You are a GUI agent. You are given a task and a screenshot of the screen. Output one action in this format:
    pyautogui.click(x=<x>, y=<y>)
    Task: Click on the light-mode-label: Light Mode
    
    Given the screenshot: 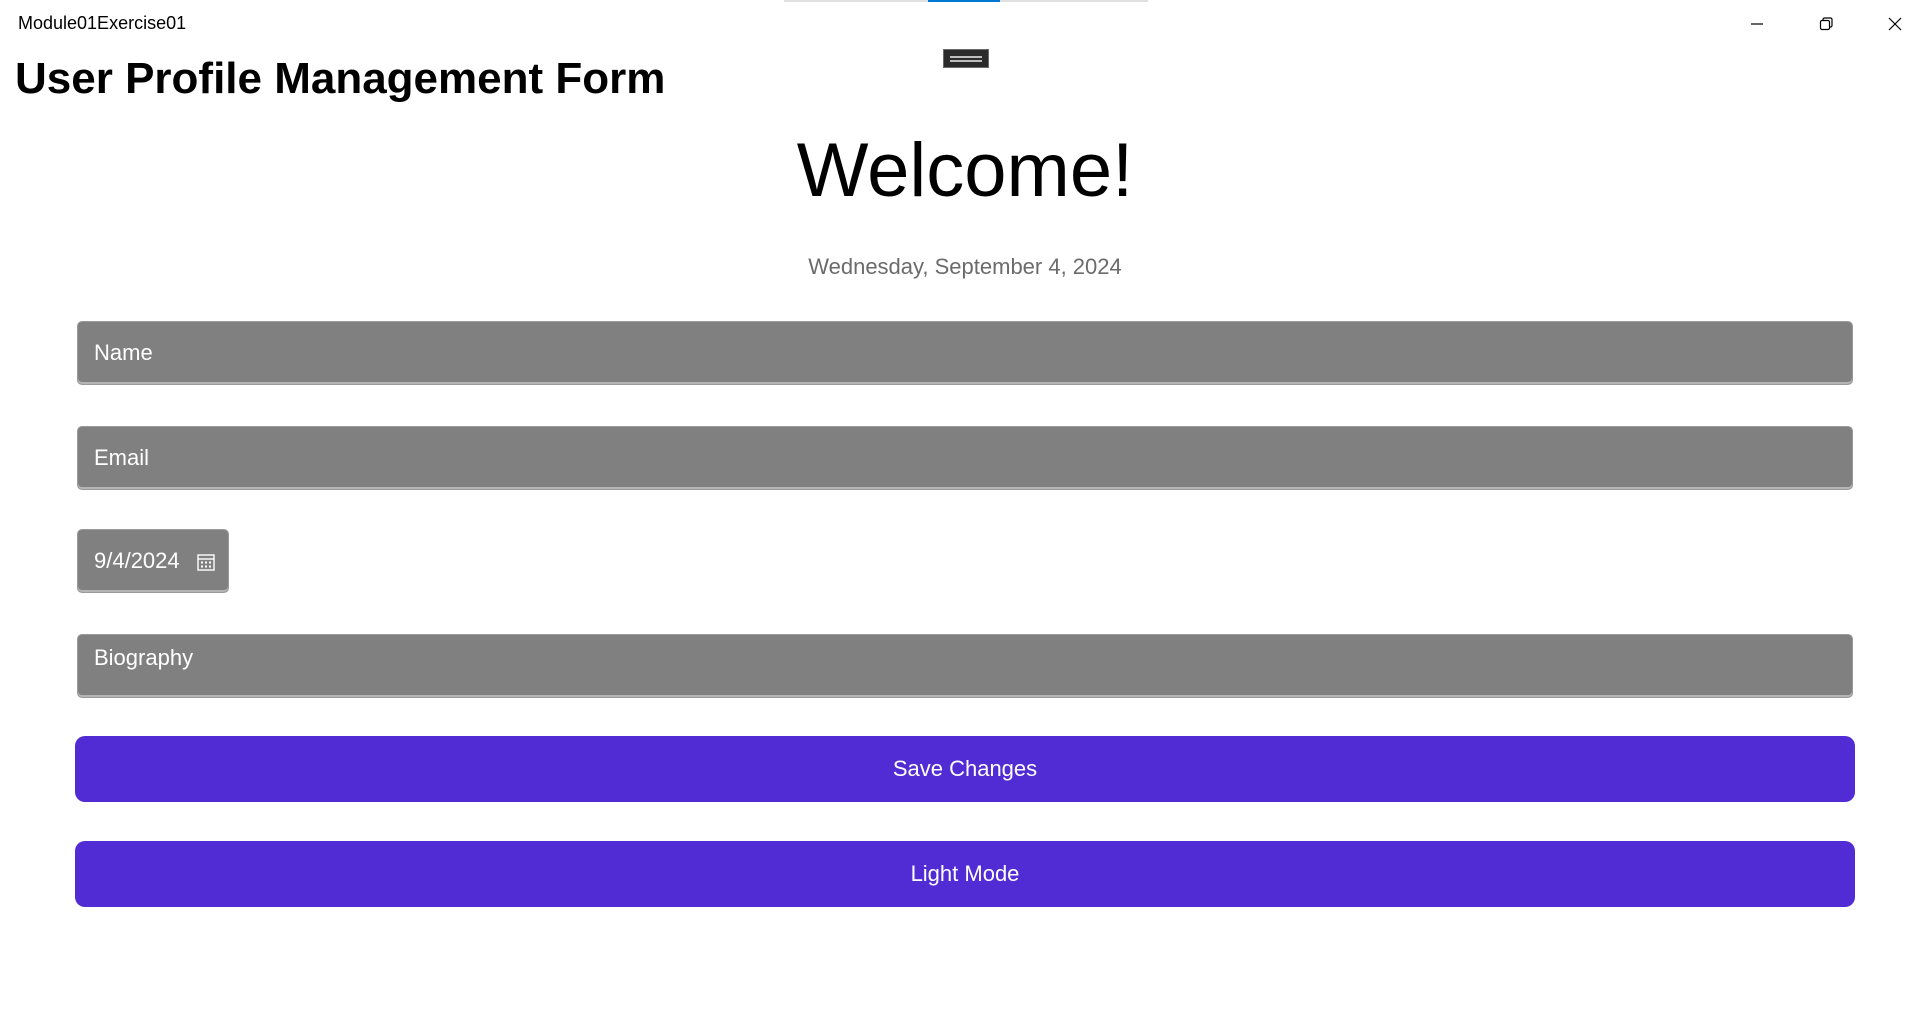 What is the action you would take?
    pyautogui.click(x=965, y=873)
    